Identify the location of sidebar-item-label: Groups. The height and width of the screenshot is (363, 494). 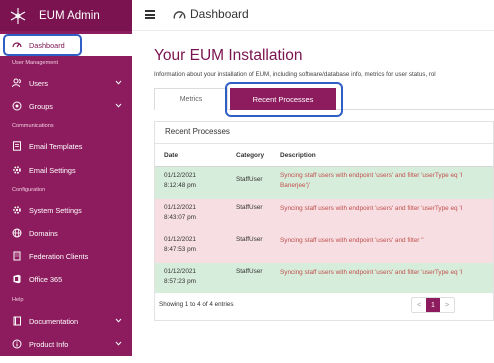
(41, 106).